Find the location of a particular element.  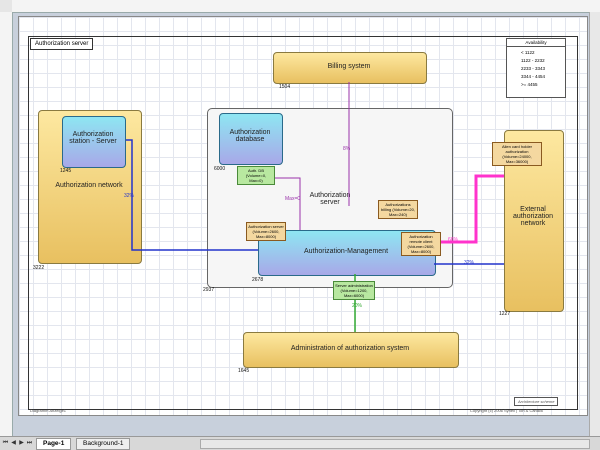

first-page-icon: ⏮ is located at coordinates (5, 443).